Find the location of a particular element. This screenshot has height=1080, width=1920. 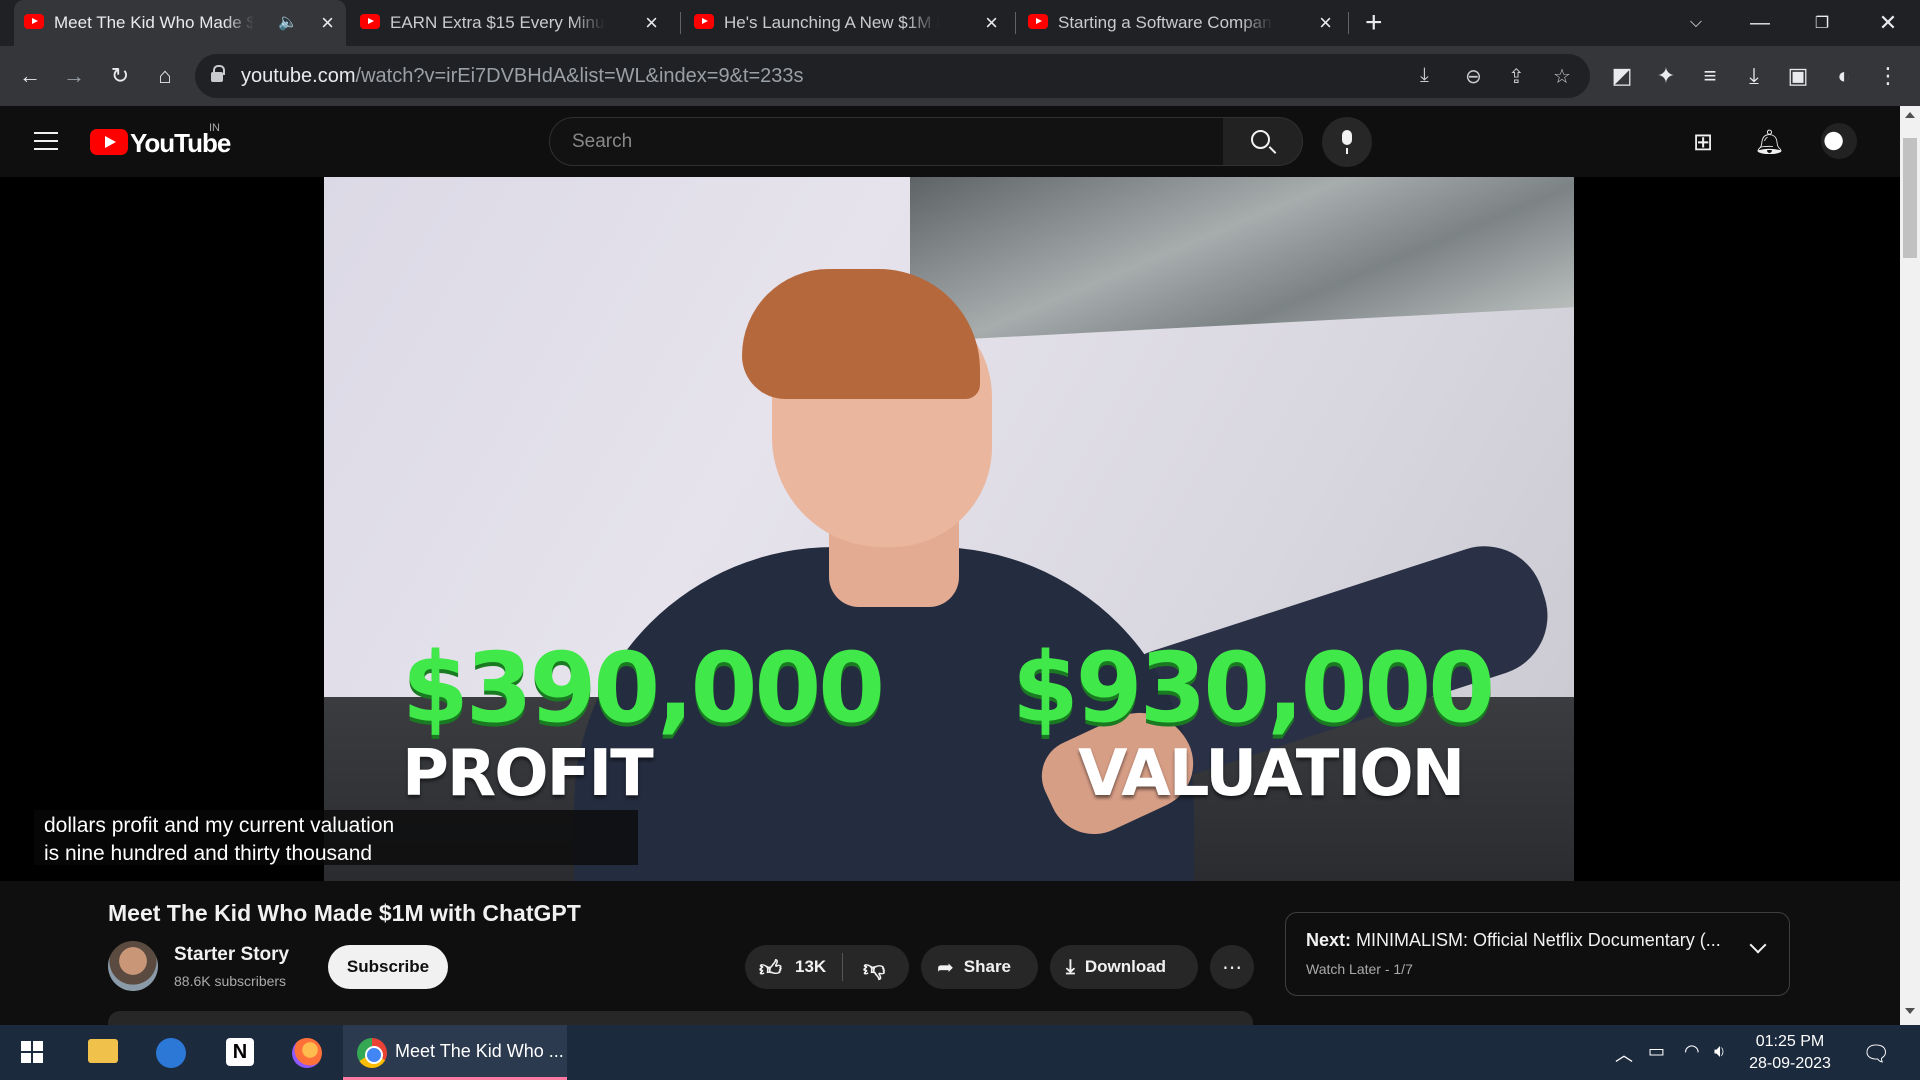

tab-search-chevron-icon: ⌵ is located at coordinates (1696, 23).